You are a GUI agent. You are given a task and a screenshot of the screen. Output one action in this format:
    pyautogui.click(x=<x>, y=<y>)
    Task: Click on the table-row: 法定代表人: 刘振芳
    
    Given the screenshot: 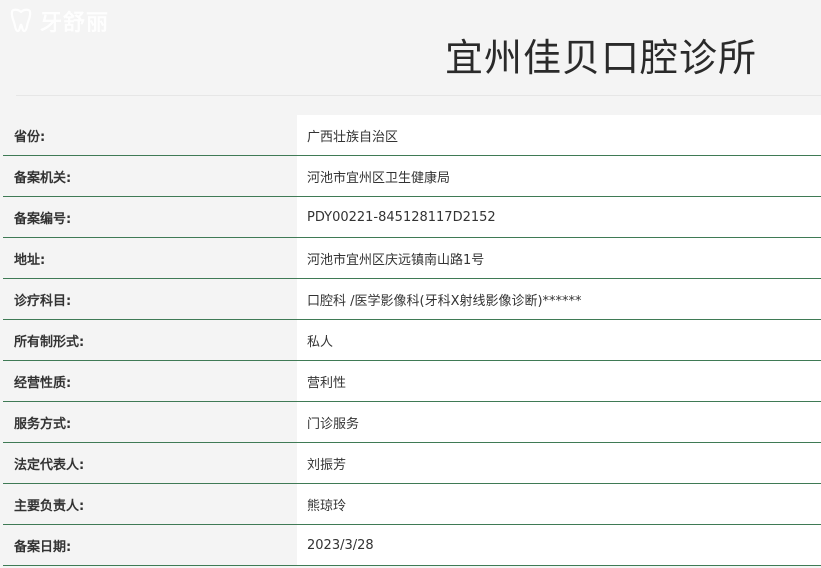 What is the action you would take?
    pyautogui.click(x=412, y=463)
    